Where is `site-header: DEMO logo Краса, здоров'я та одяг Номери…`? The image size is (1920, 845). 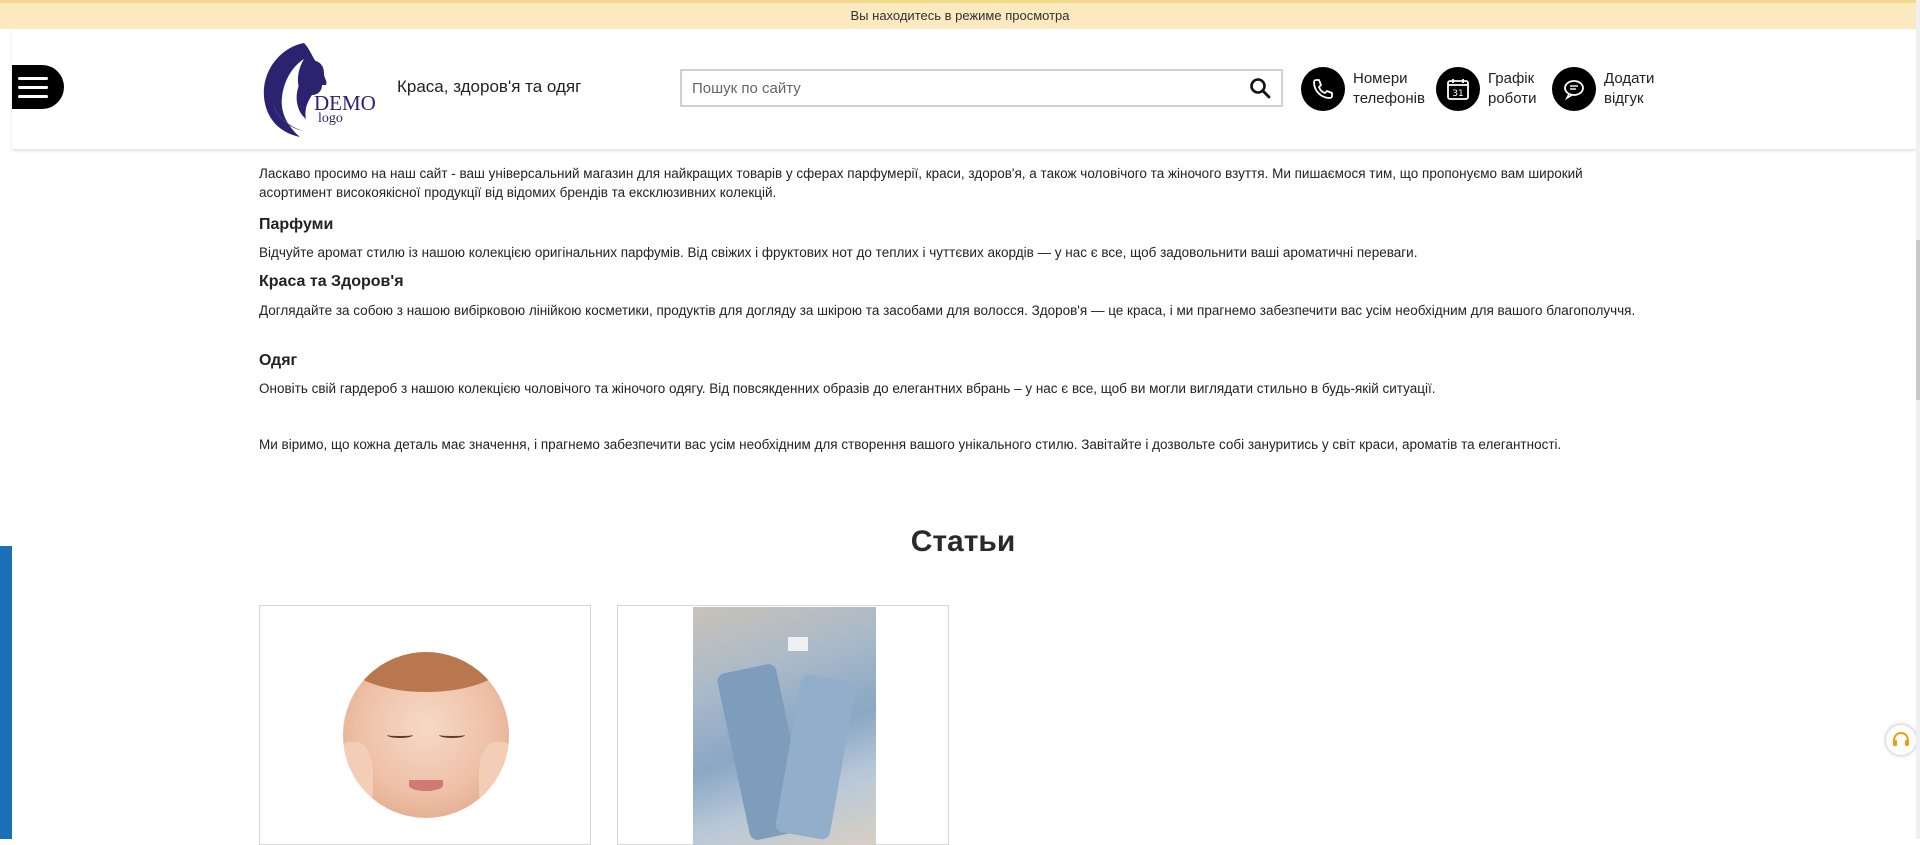
site-header: DEMO logo Краса, здоров'я та одяг Номери… is located at coordinates (964, 89).